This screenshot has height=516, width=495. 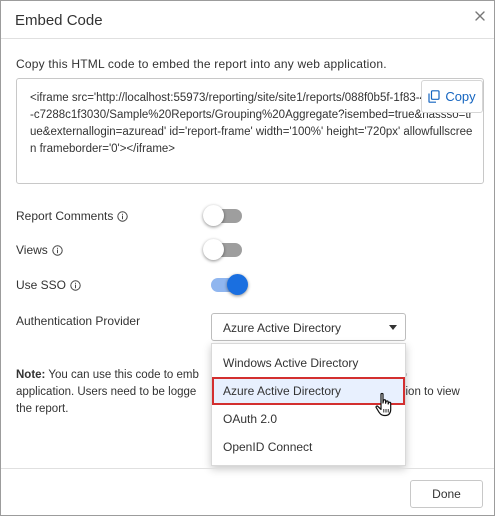 What do you see at coordinates (31, 375) in the screenshot?
I see `note-prefix: Note:` at bounding box center [31, 375].